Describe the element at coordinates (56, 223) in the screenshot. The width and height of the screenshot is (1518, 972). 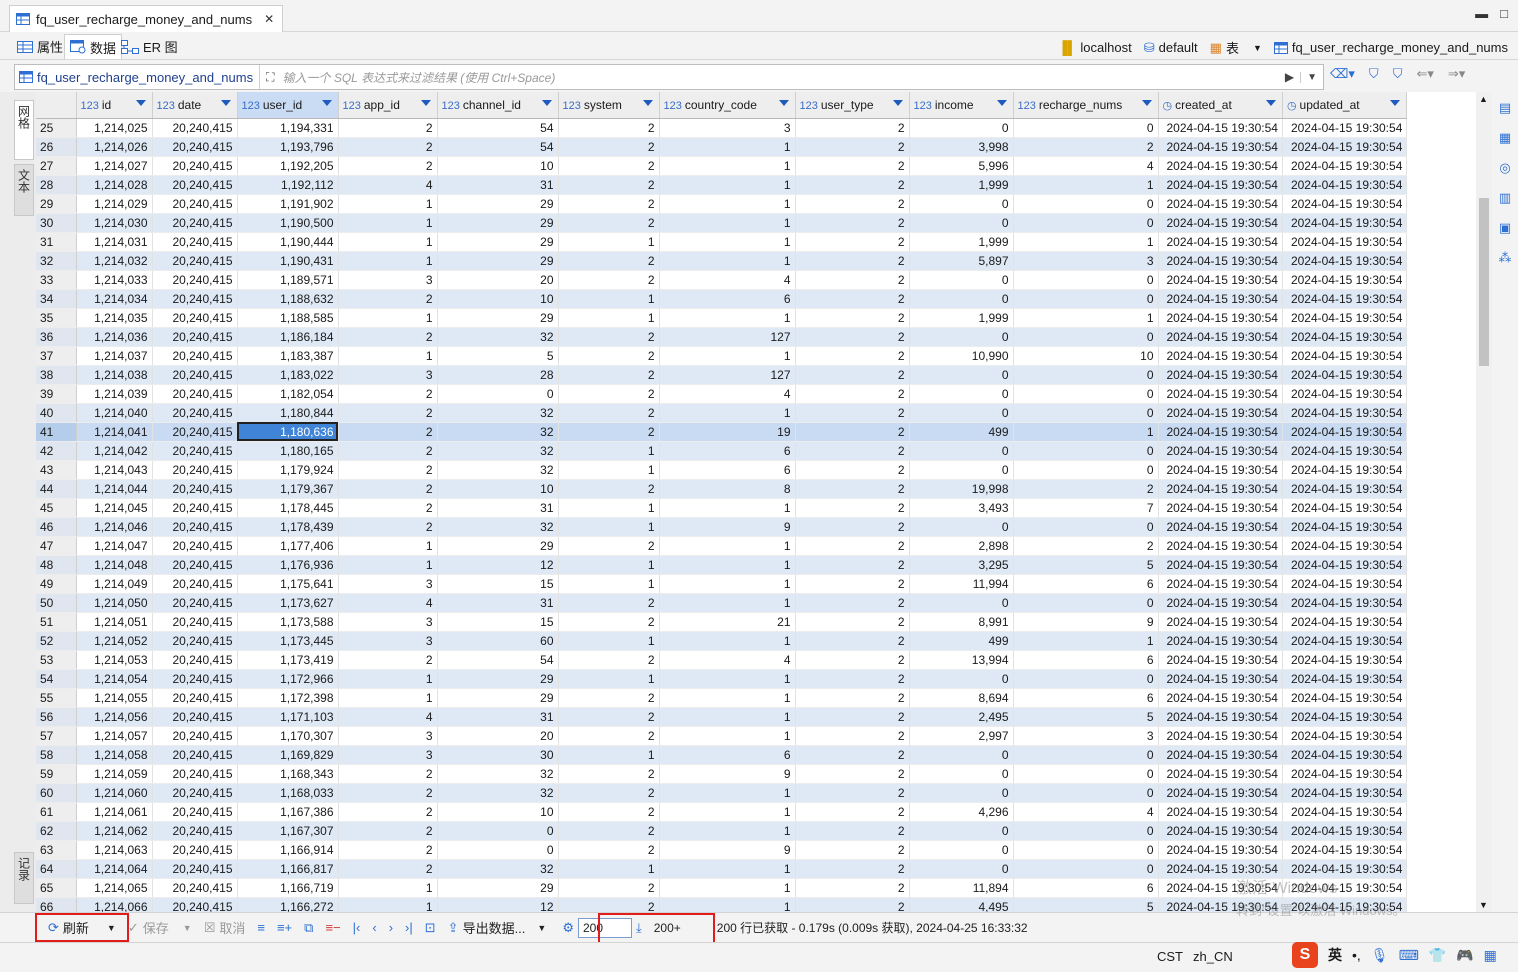
I see `row-number: 30` at that location.